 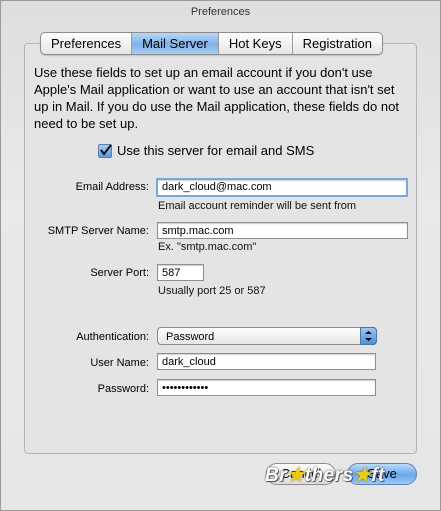 What do you see at coordinates (207, 247) in the screenshot?
I see `smtp-hint: Ex. "smtp.mac.com"` at bounding box center [207, 247].